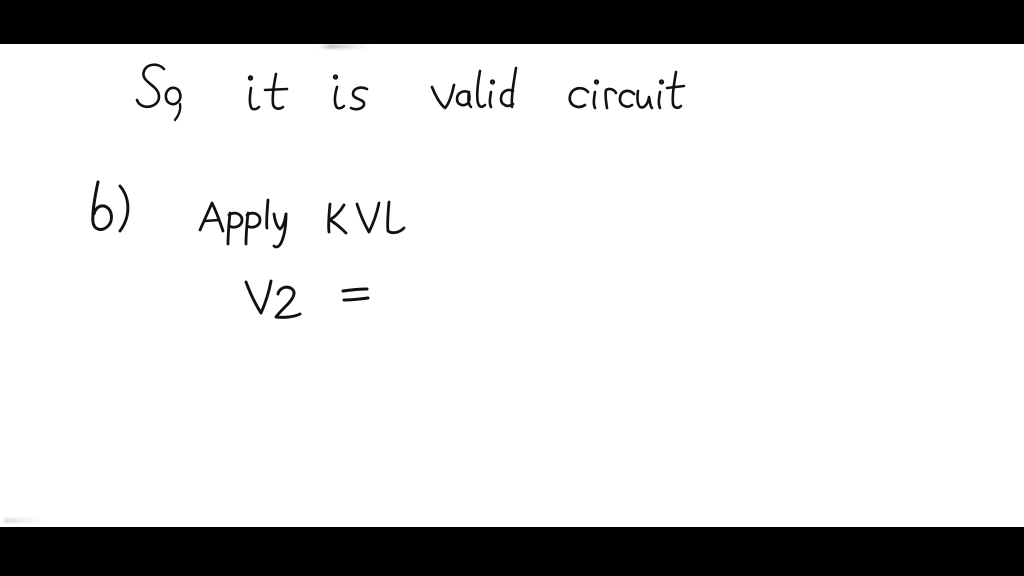 This screenshot has height=576, width=1024. I want to click on letterbox-top, so click(512, 22).